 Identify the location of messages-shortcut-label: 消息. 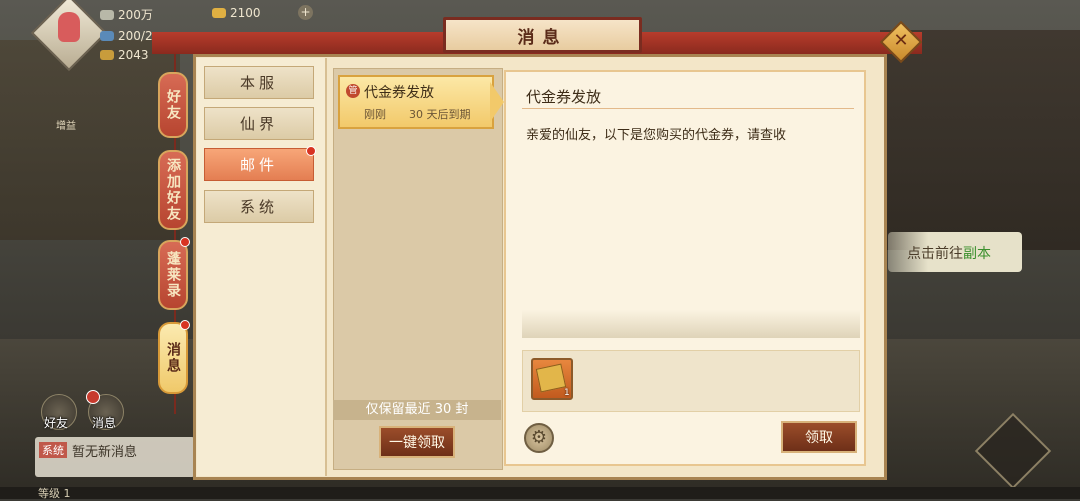
(104, 423).